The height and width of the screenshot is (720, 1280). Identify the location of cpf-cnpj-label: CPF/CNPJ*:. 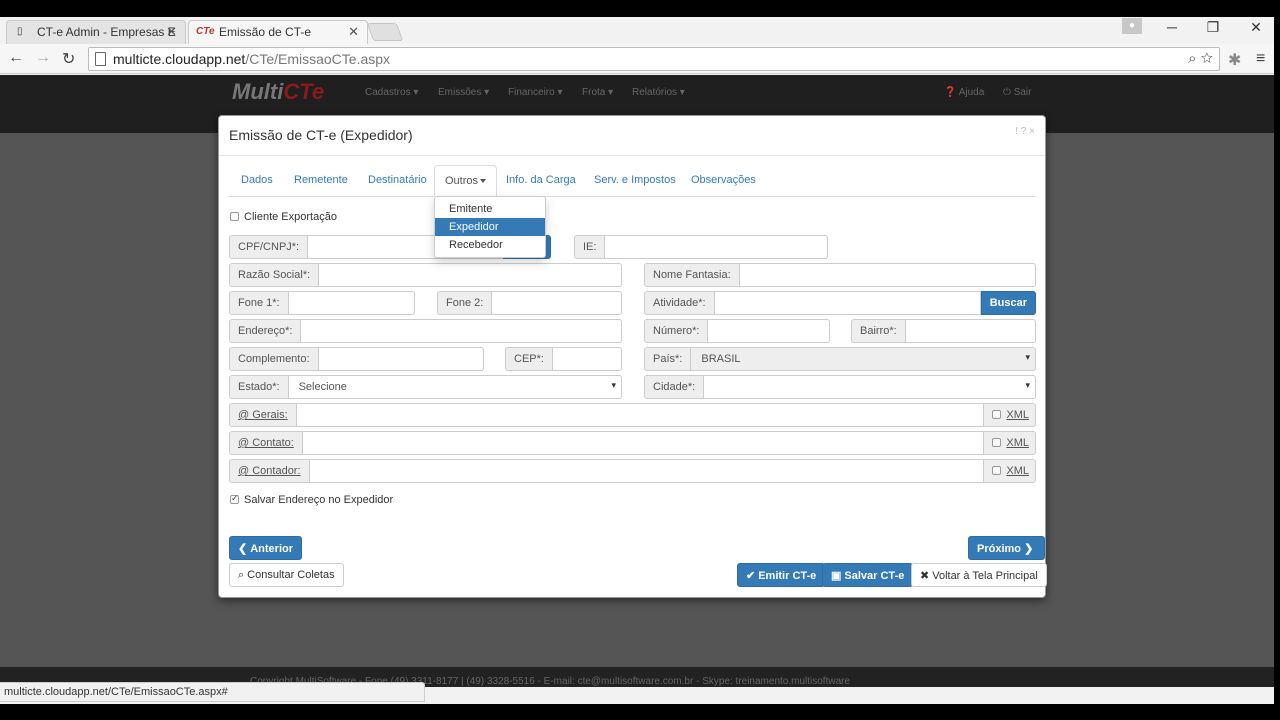
(269, 247).